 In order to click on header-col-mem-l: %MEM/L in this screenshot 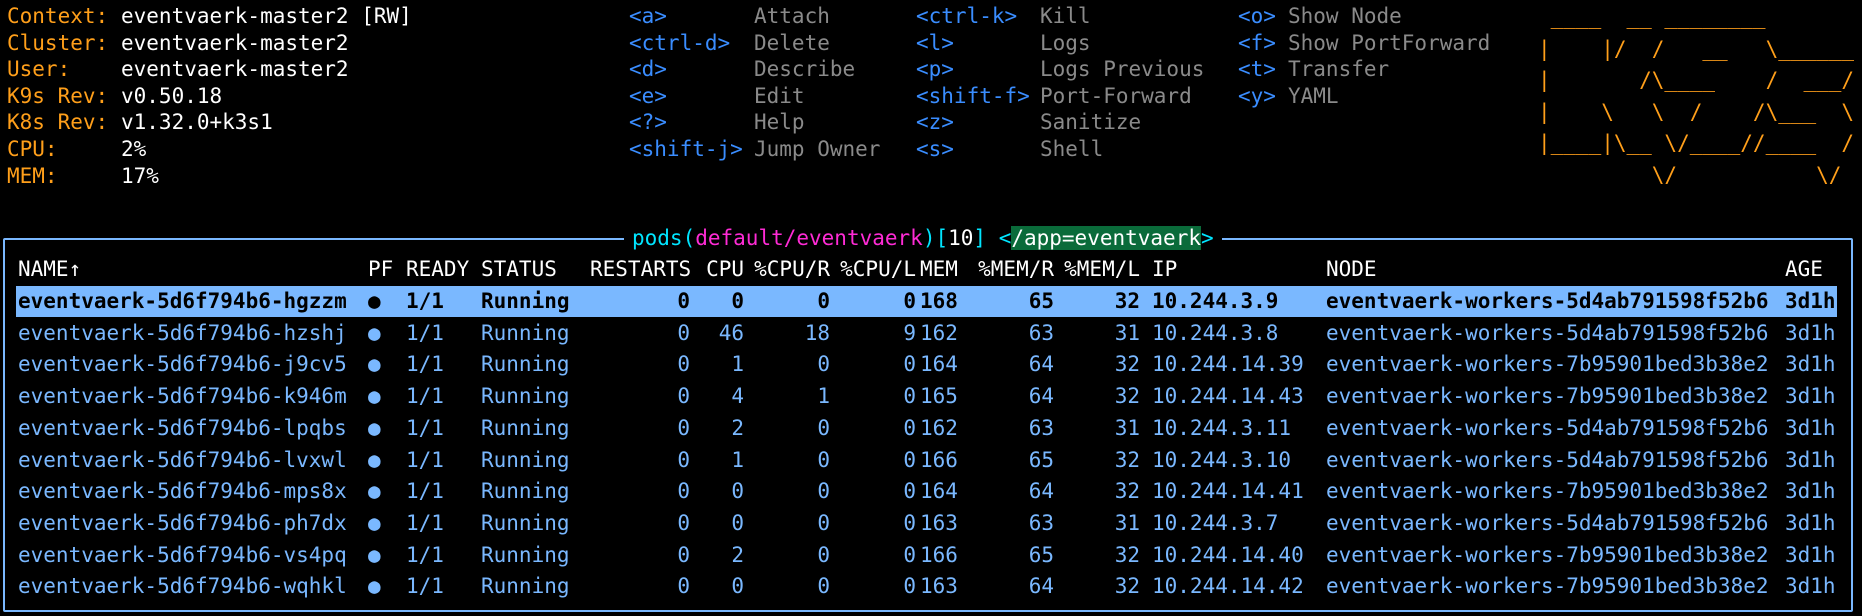, I will do `click(1102, 269)`.